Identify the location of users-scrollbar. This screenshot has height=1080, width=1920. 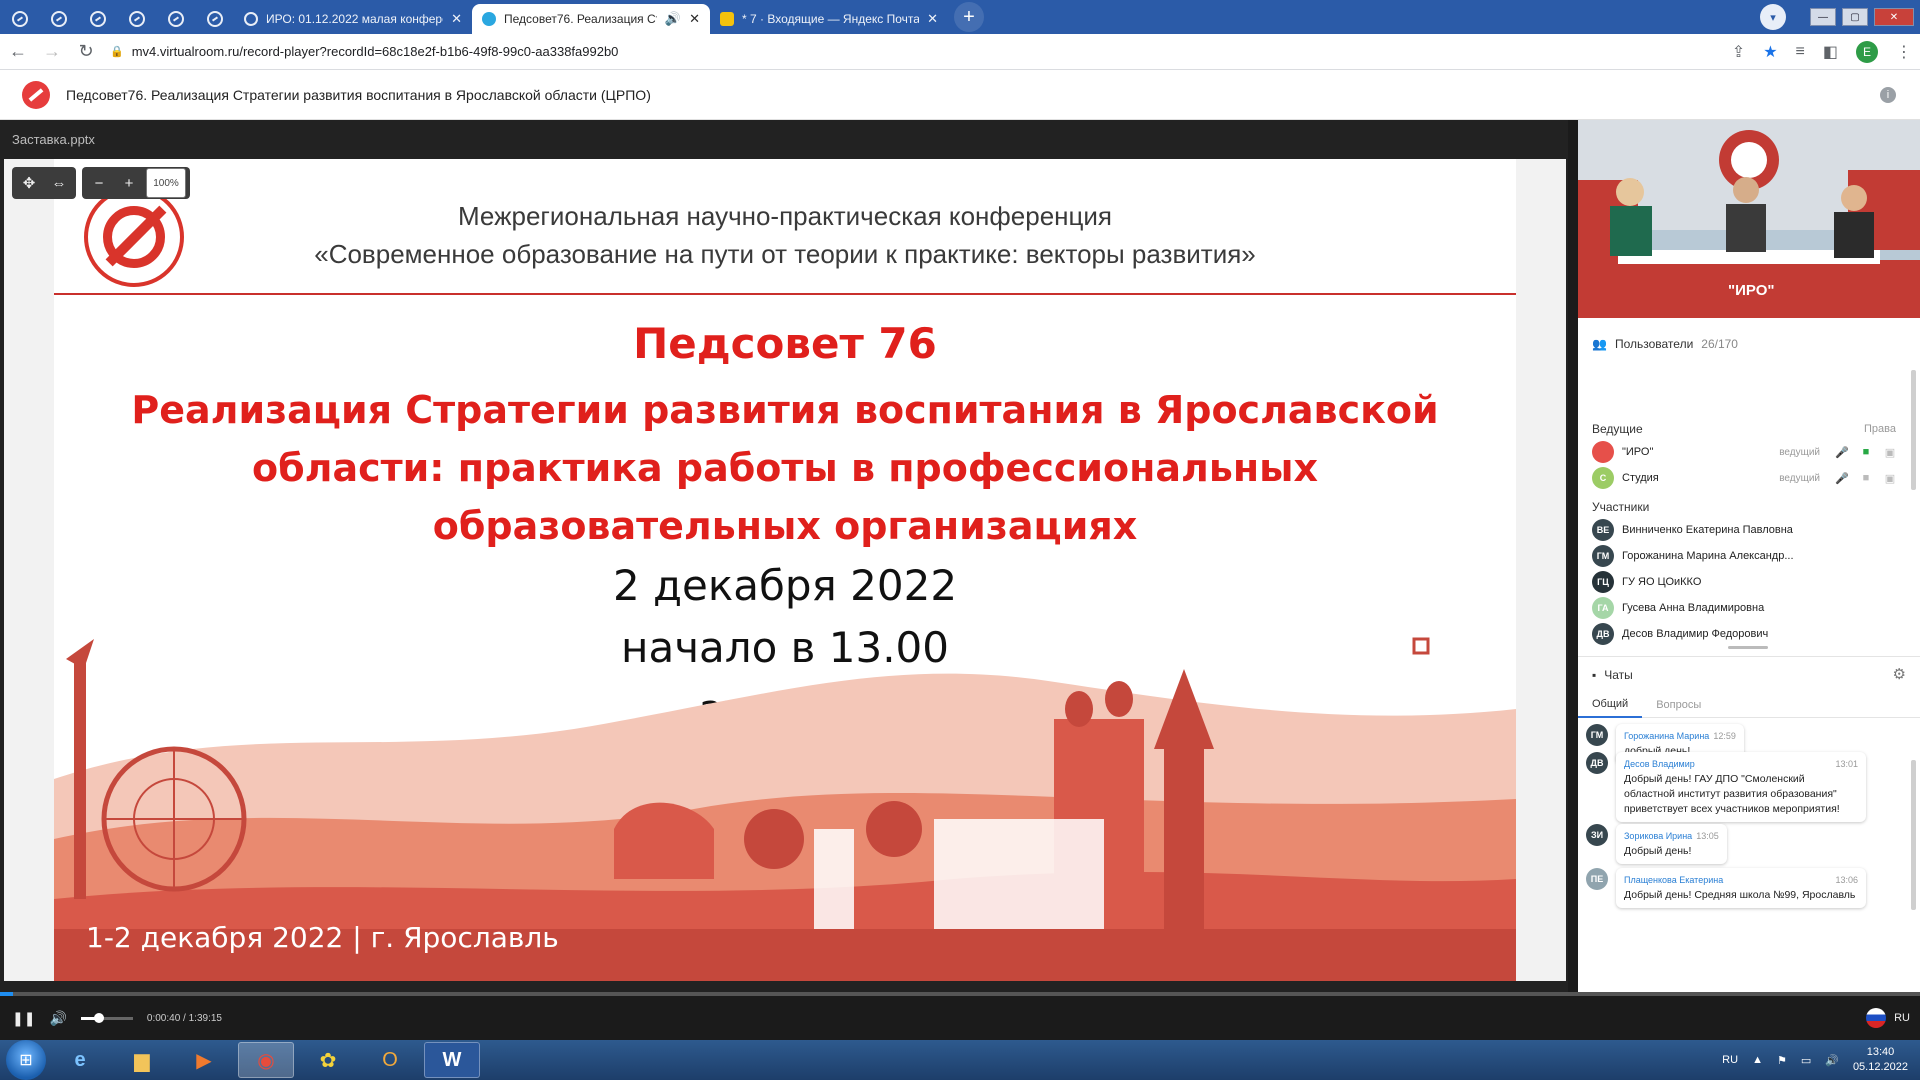
(1913, 430).